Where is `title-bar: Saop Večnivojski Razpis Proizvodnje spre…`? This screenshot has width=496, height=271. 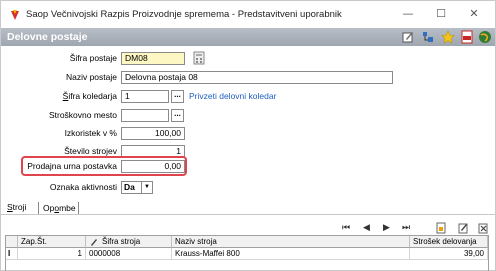
title-bar: Saop Večnivojski Razpis Proizvodnje spre… is located at coordinates (248, 14).